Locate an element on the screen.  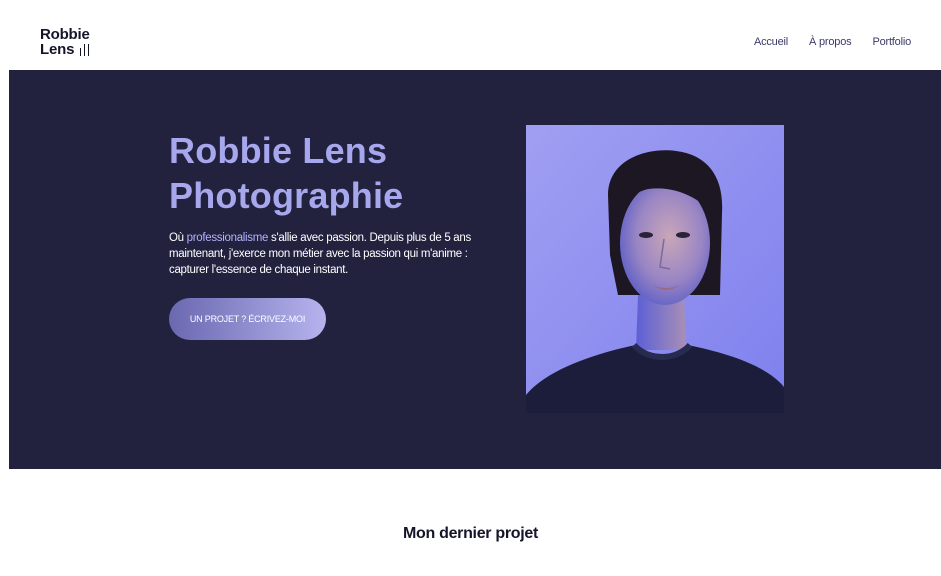
hero-desc-prefix: Où is located at coordinates (178, 238).